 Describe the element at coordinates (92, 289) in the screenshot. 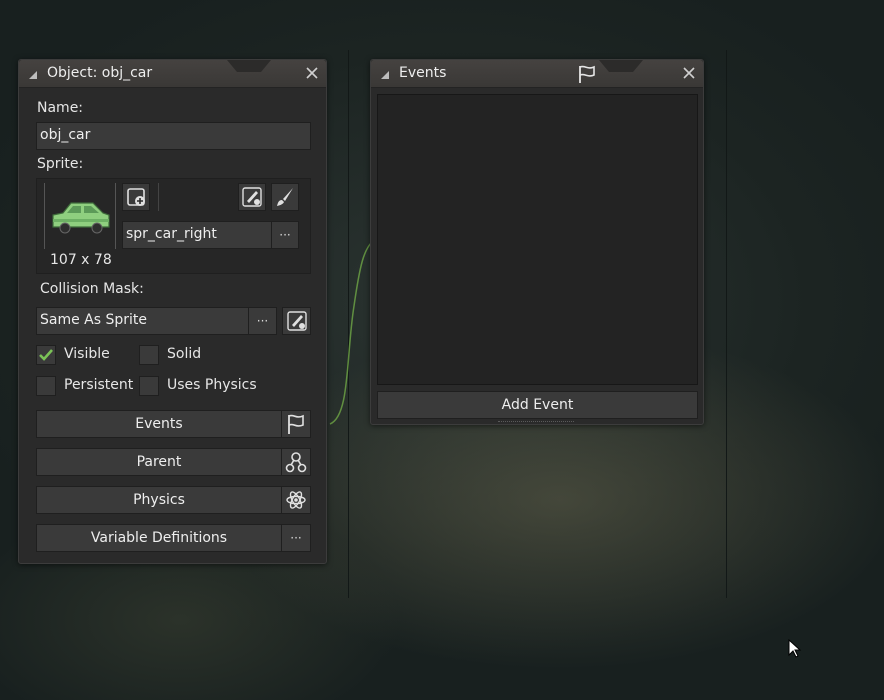

I see `collision-mask-label: Collision Mask:` at that location.